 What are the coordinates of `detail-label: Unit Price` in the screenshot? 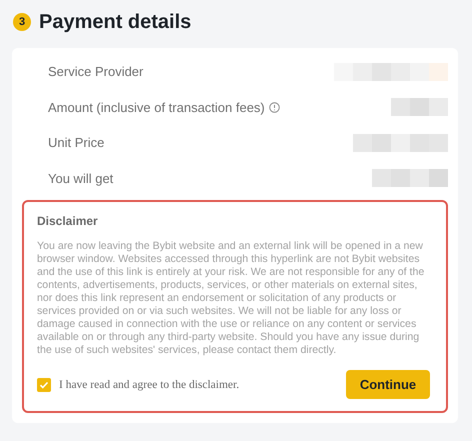 It's located at (76, 142).